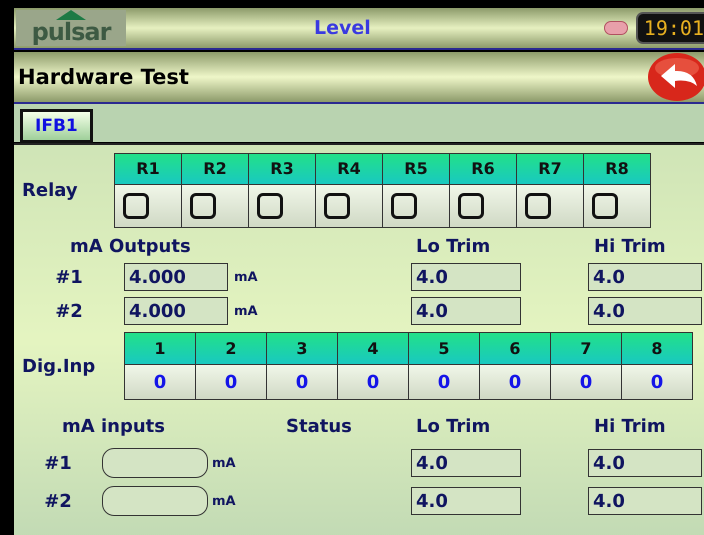 The height and width of the screenshot is (535, 704). Describe the element at coordinates (58, 366) in the screenshot. I see `row-label: Dig.Inp` at that location.